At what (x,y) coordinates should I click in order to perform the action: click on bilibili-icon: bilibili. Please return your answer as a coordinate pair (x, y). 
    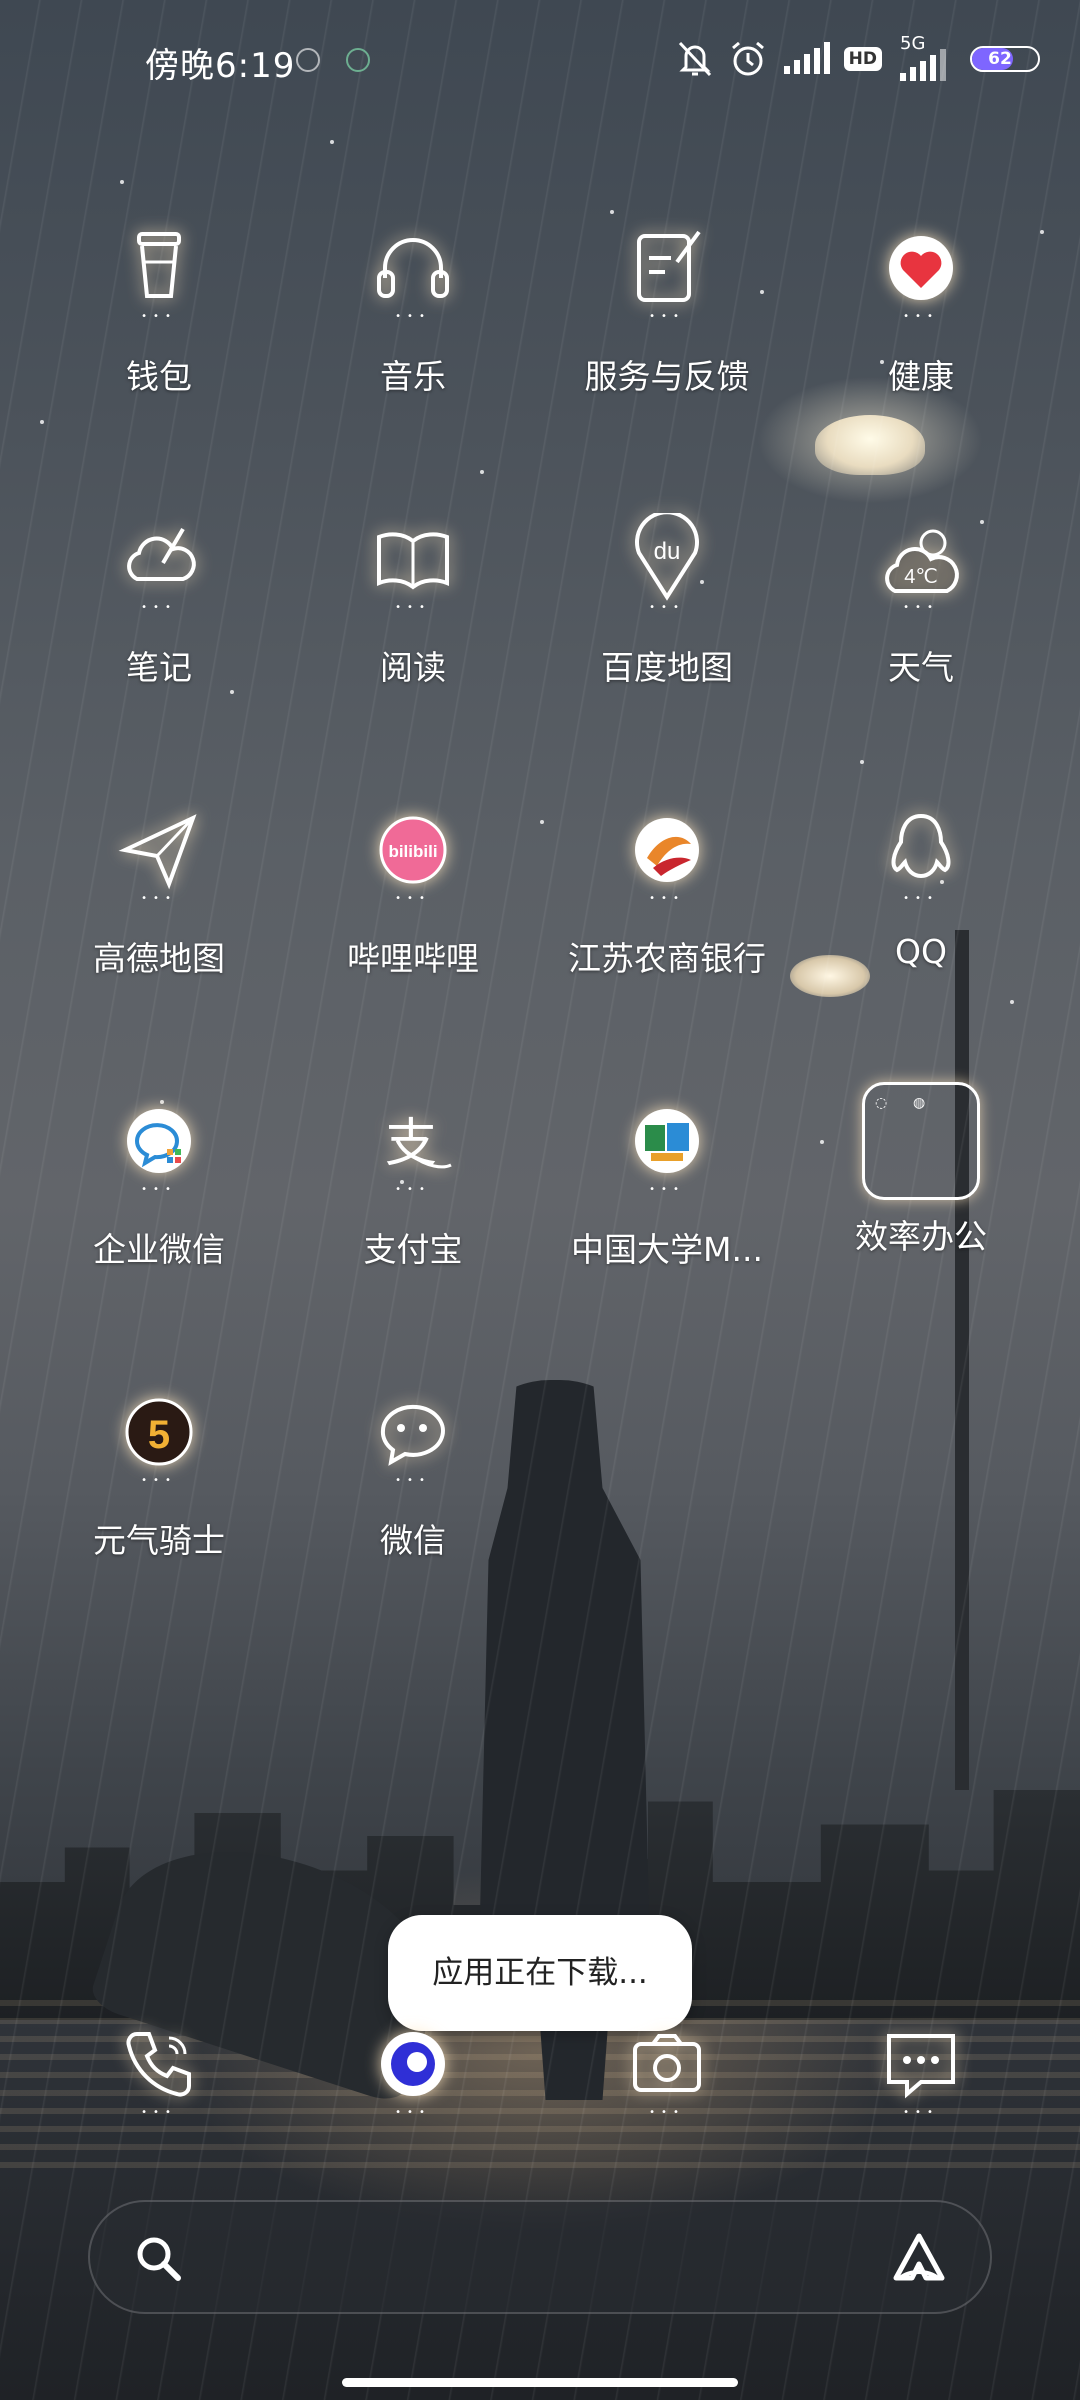
    Looking at the image, I should click on (413, 850).